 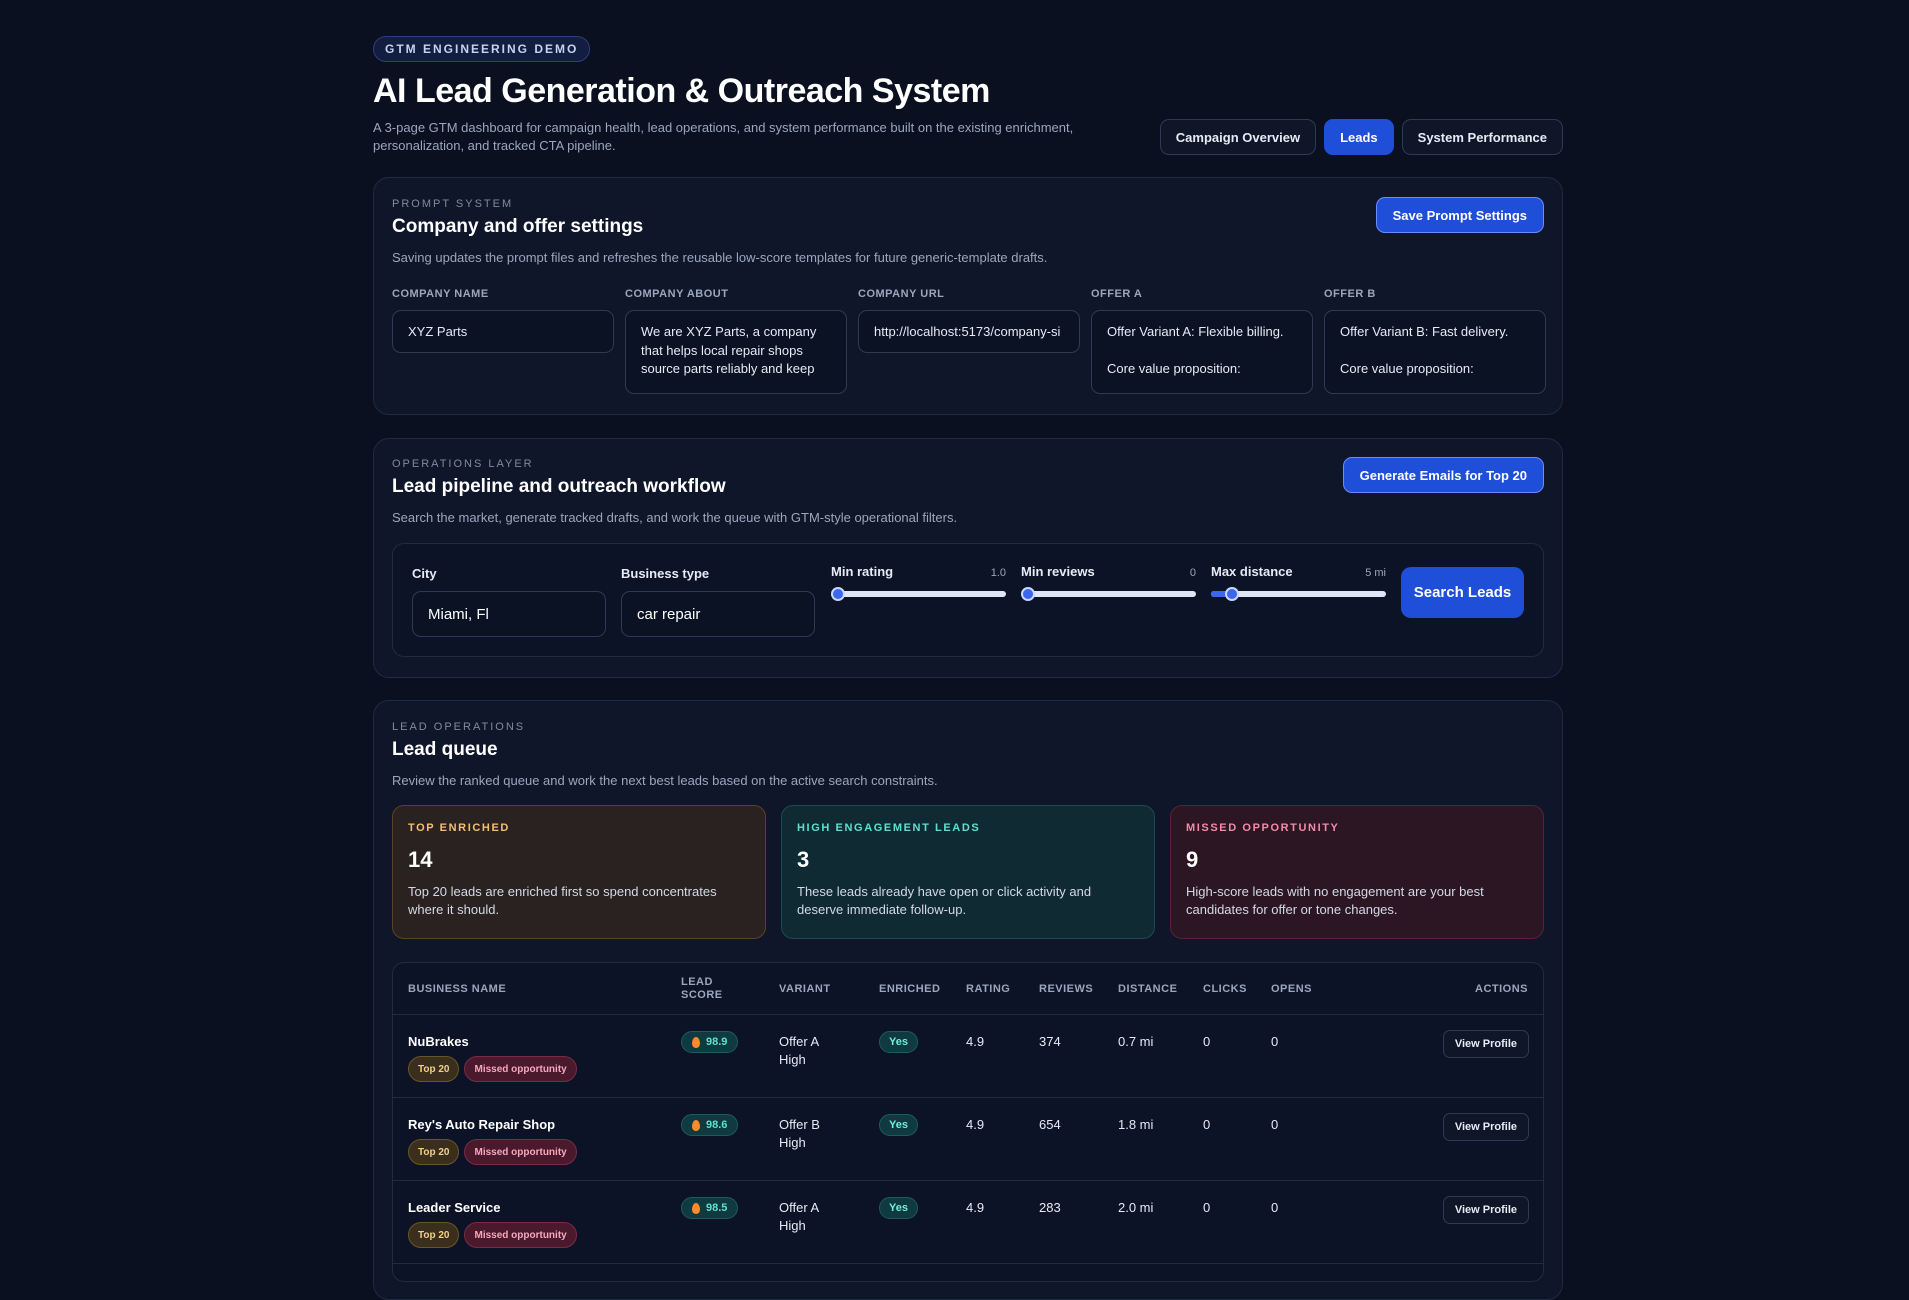 I want to click on col-business-name: BUSINESS NAME, so click(x=457, y=989).